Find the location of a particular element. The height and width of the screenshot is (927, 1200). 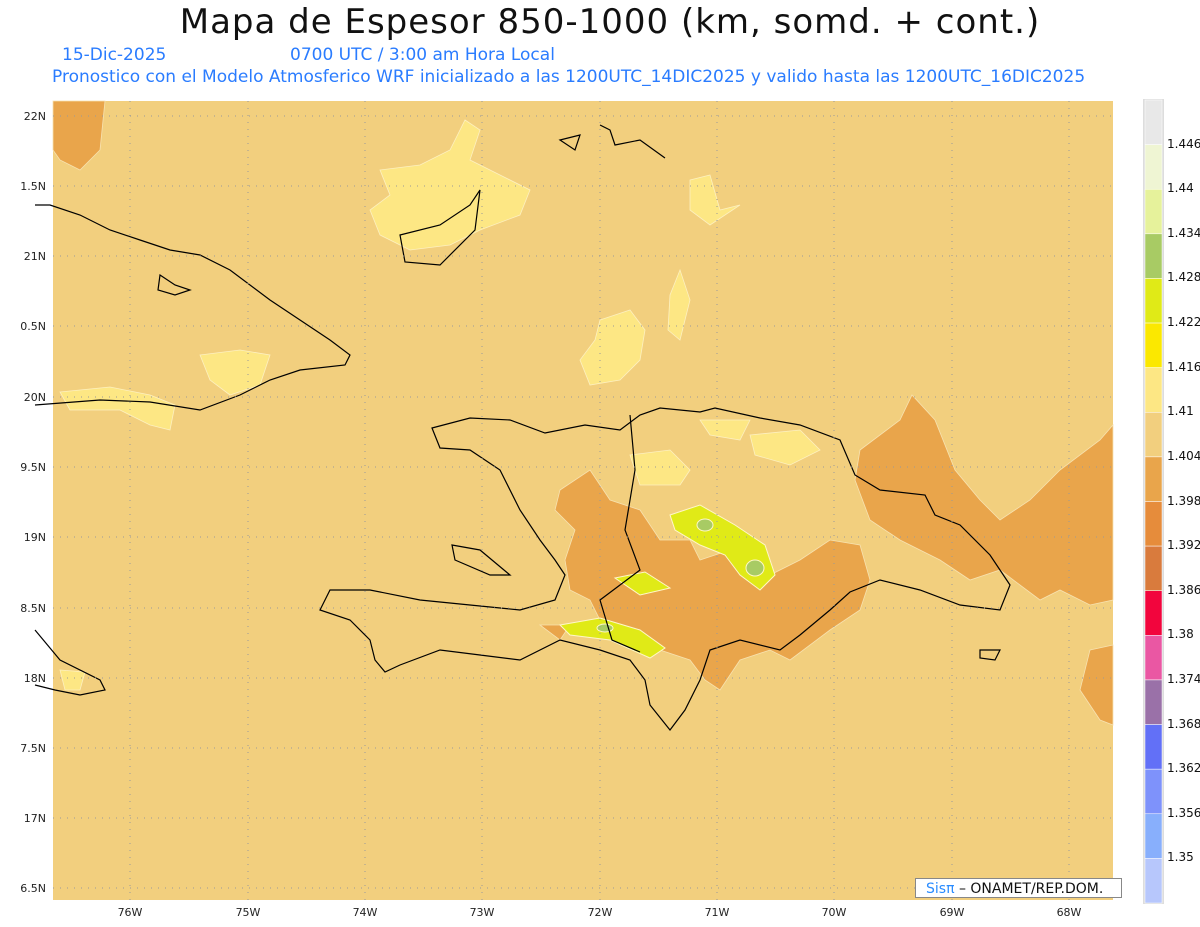

colorbar-label: 1.422 is located at coordinates (1183, 322).